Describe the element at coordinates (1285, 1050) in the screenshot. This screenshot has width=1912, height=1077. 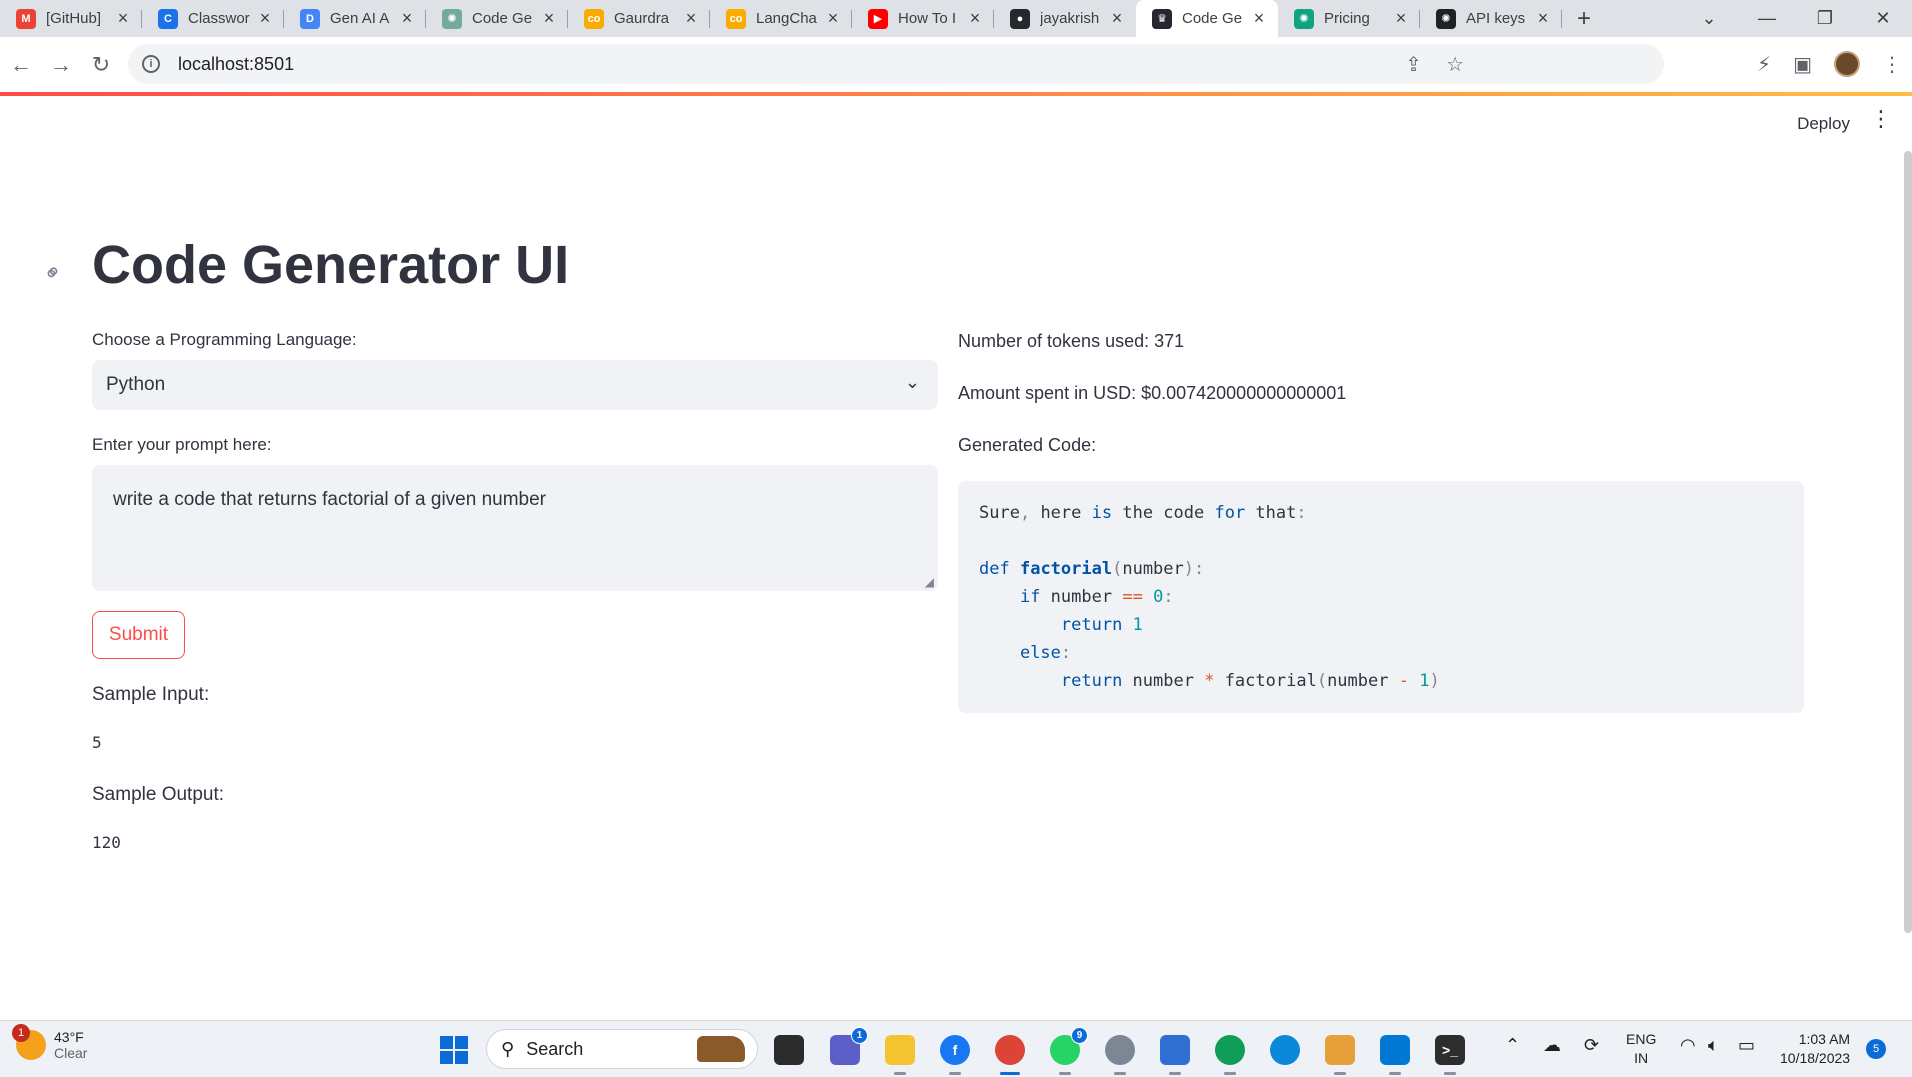
I see `edge-icon` at that location.